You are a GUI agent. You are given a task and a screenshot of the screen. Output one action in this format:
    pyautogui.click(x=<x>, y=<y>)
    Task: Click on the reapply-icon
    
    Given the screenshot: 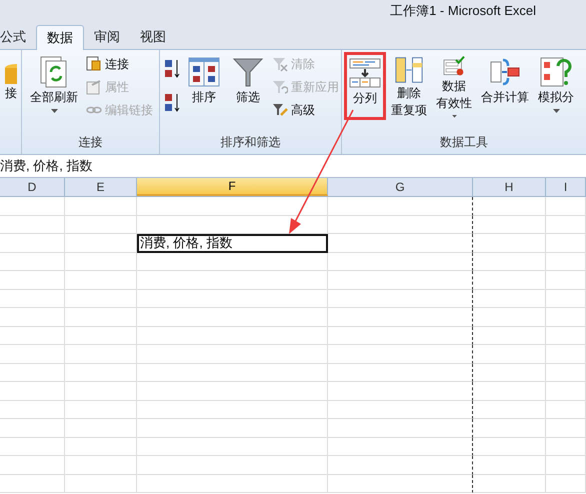 What is the action you would take?
    pyautogui.click(x=280, y=86)
    